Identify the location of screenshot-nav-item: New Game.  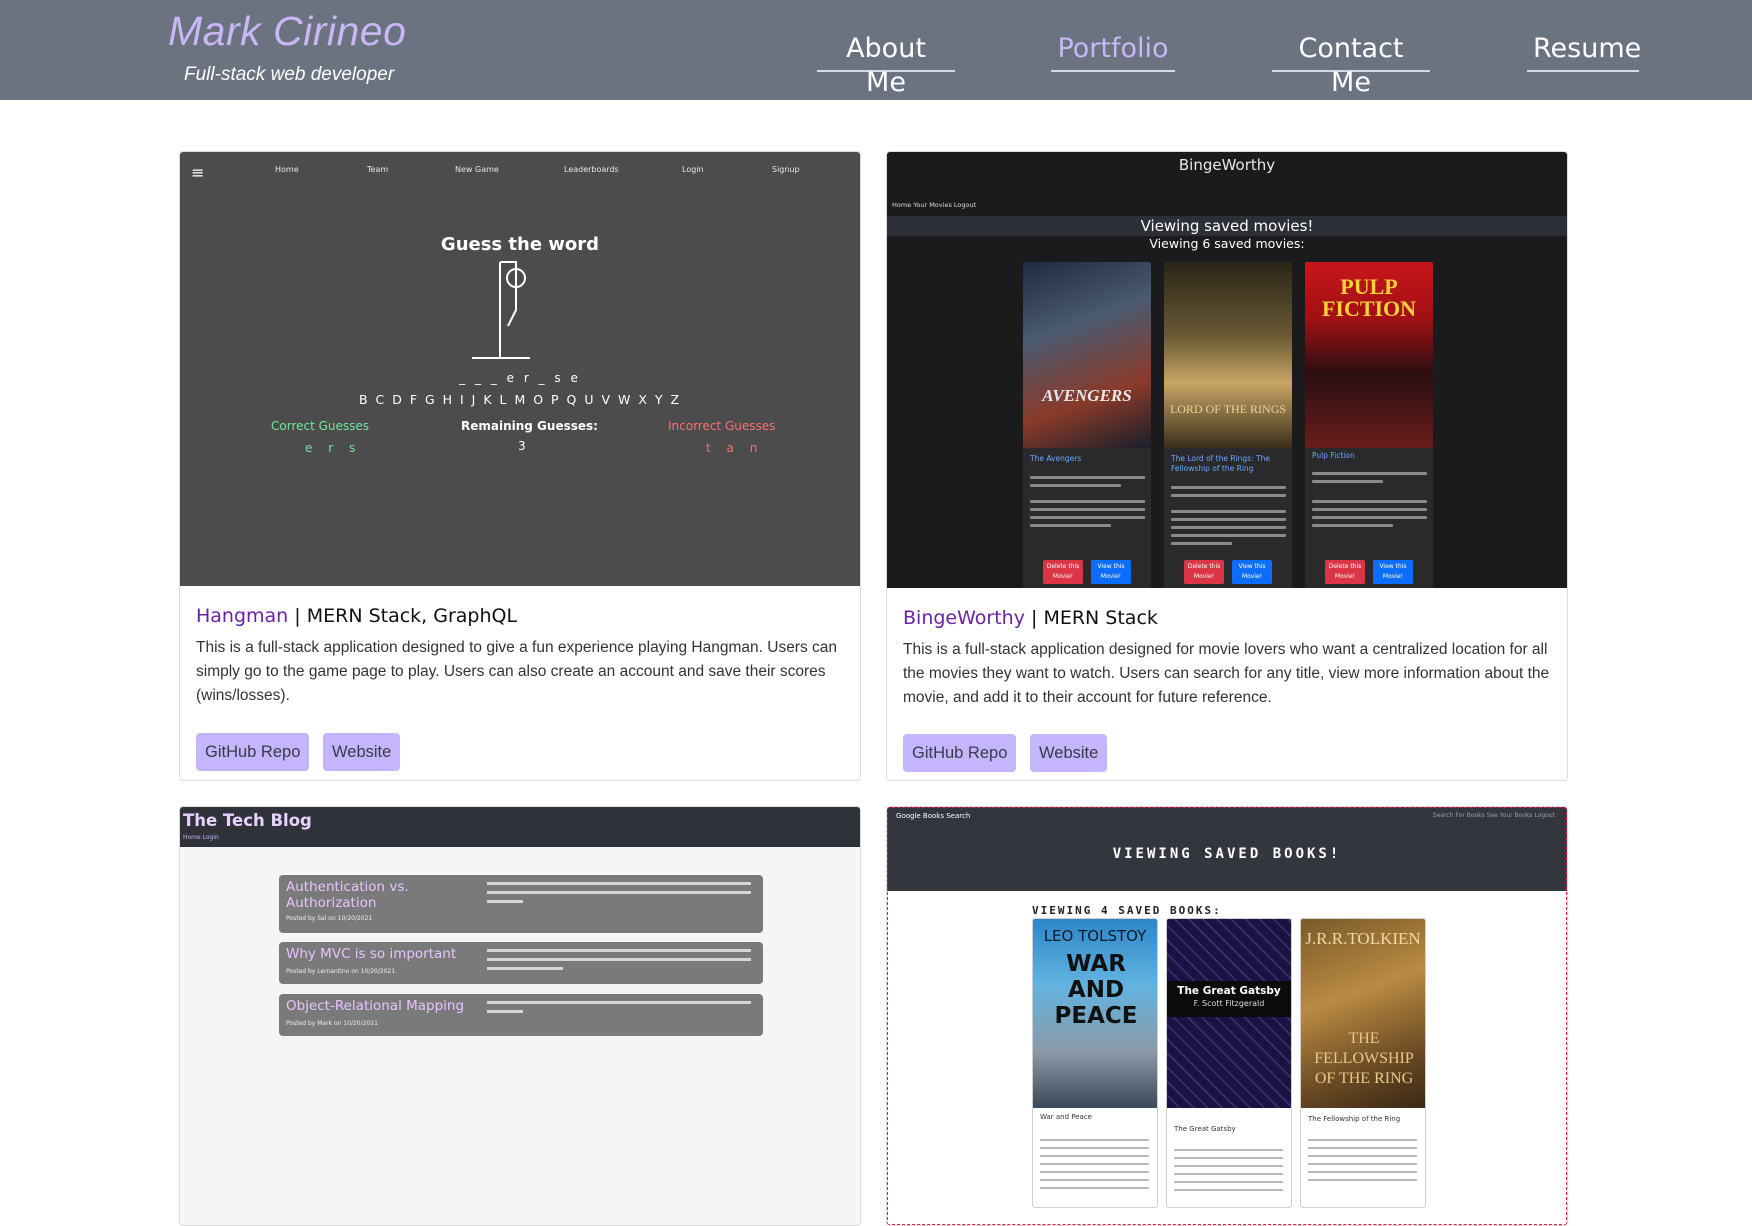
(477, 169).